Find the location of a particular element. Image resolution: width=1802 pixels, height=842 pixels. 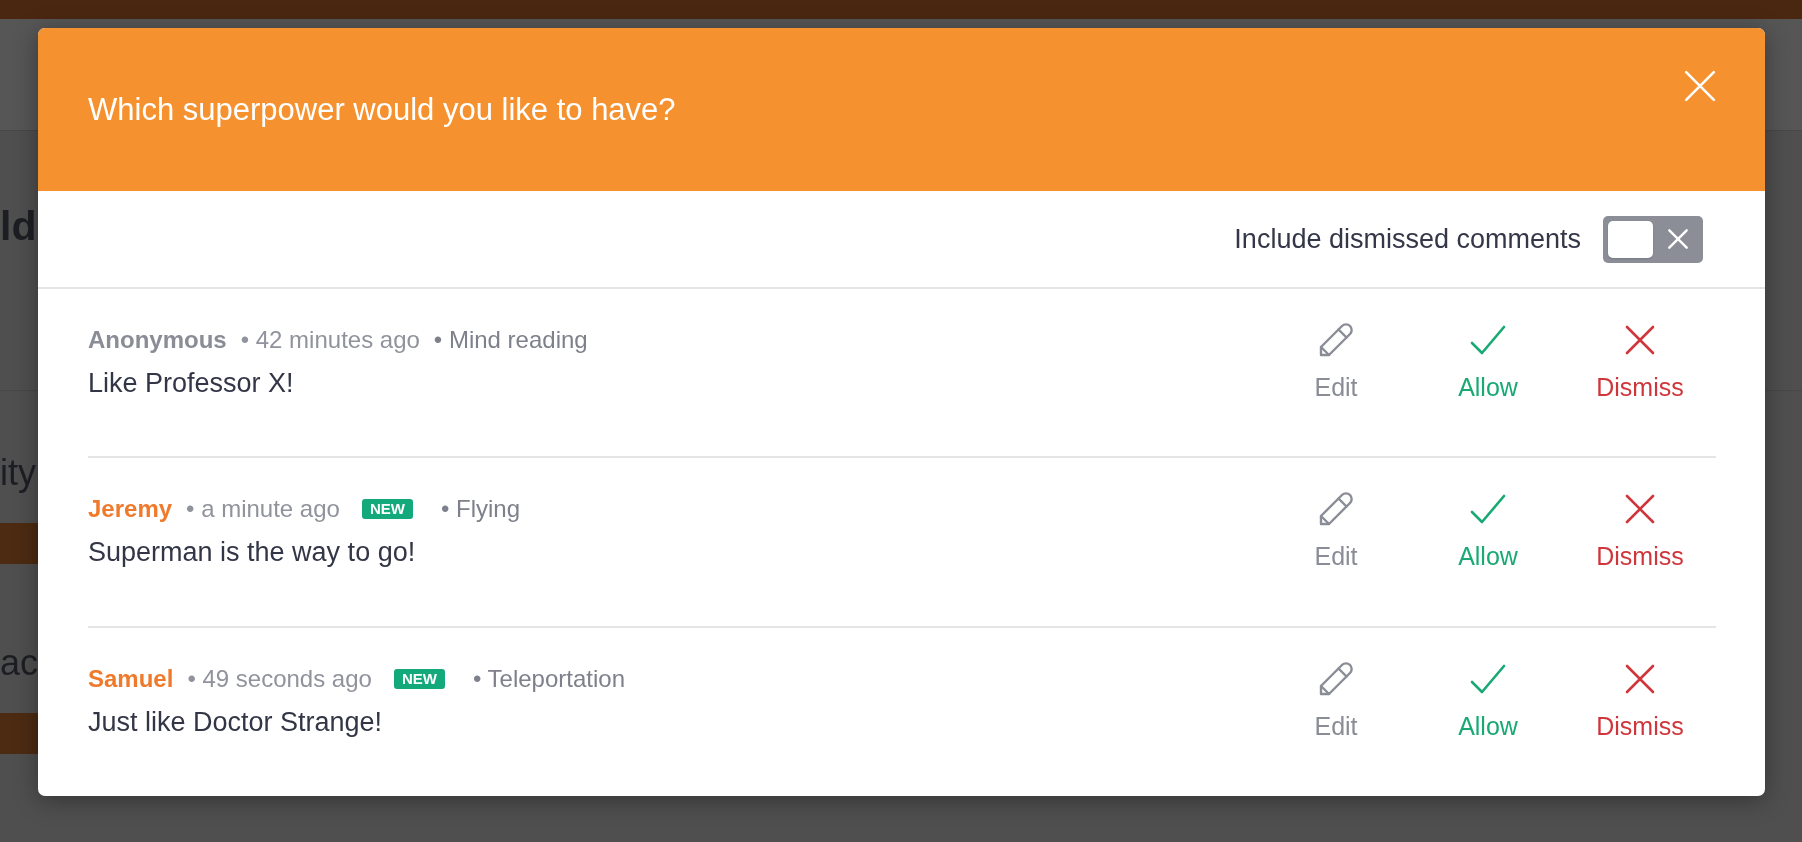

author-name: Samuel is located at coordinates (131, 679).